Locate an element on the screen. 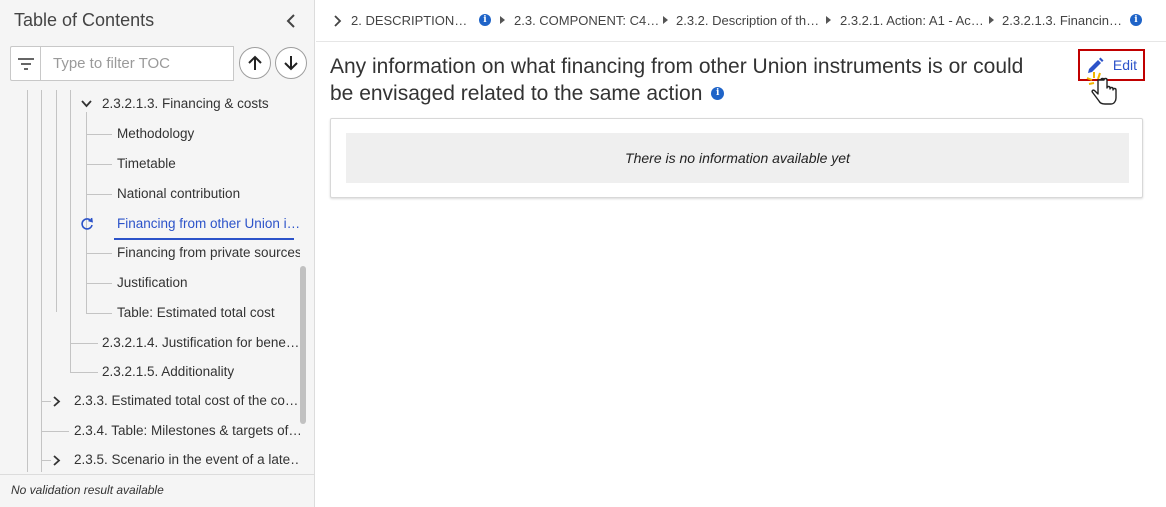  previous-result-button is located at coordinates (255, 63).